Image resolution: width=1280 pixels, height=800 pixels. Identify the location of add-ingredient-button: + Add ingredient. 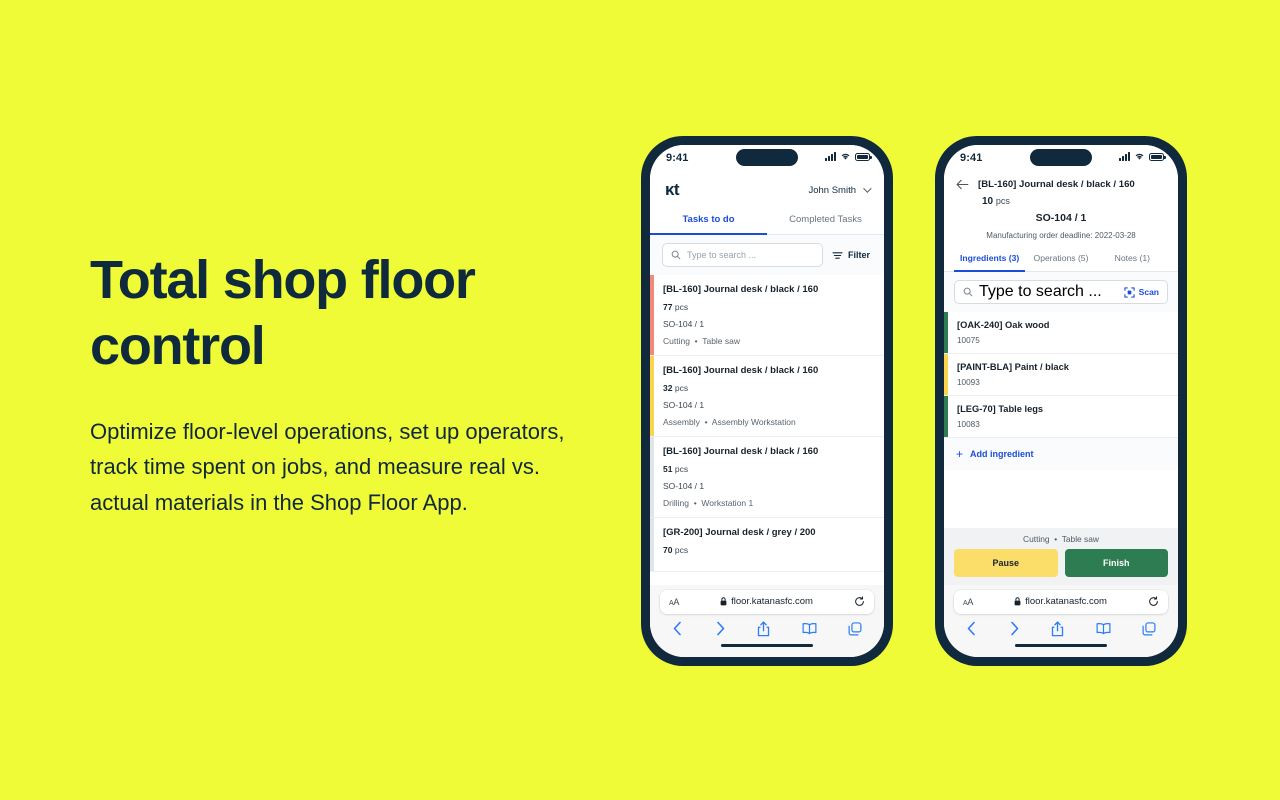
(1061, 454).